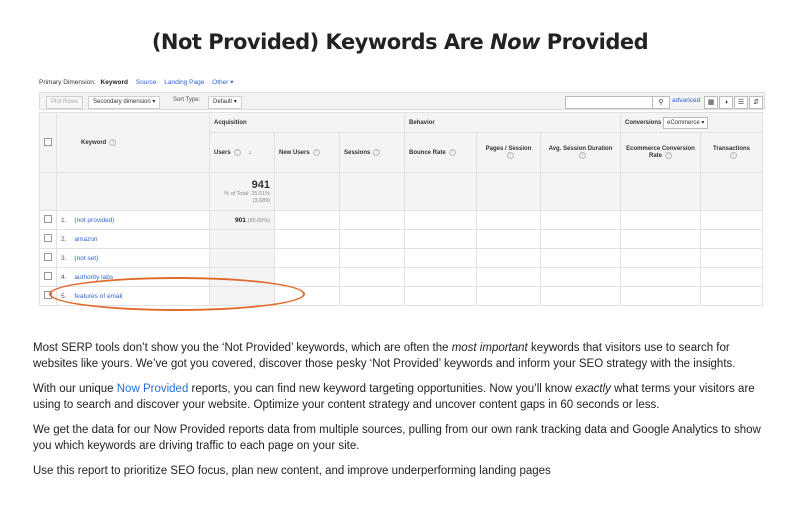  I want to click on emphasis-most-important: most important, so click(489, 348).